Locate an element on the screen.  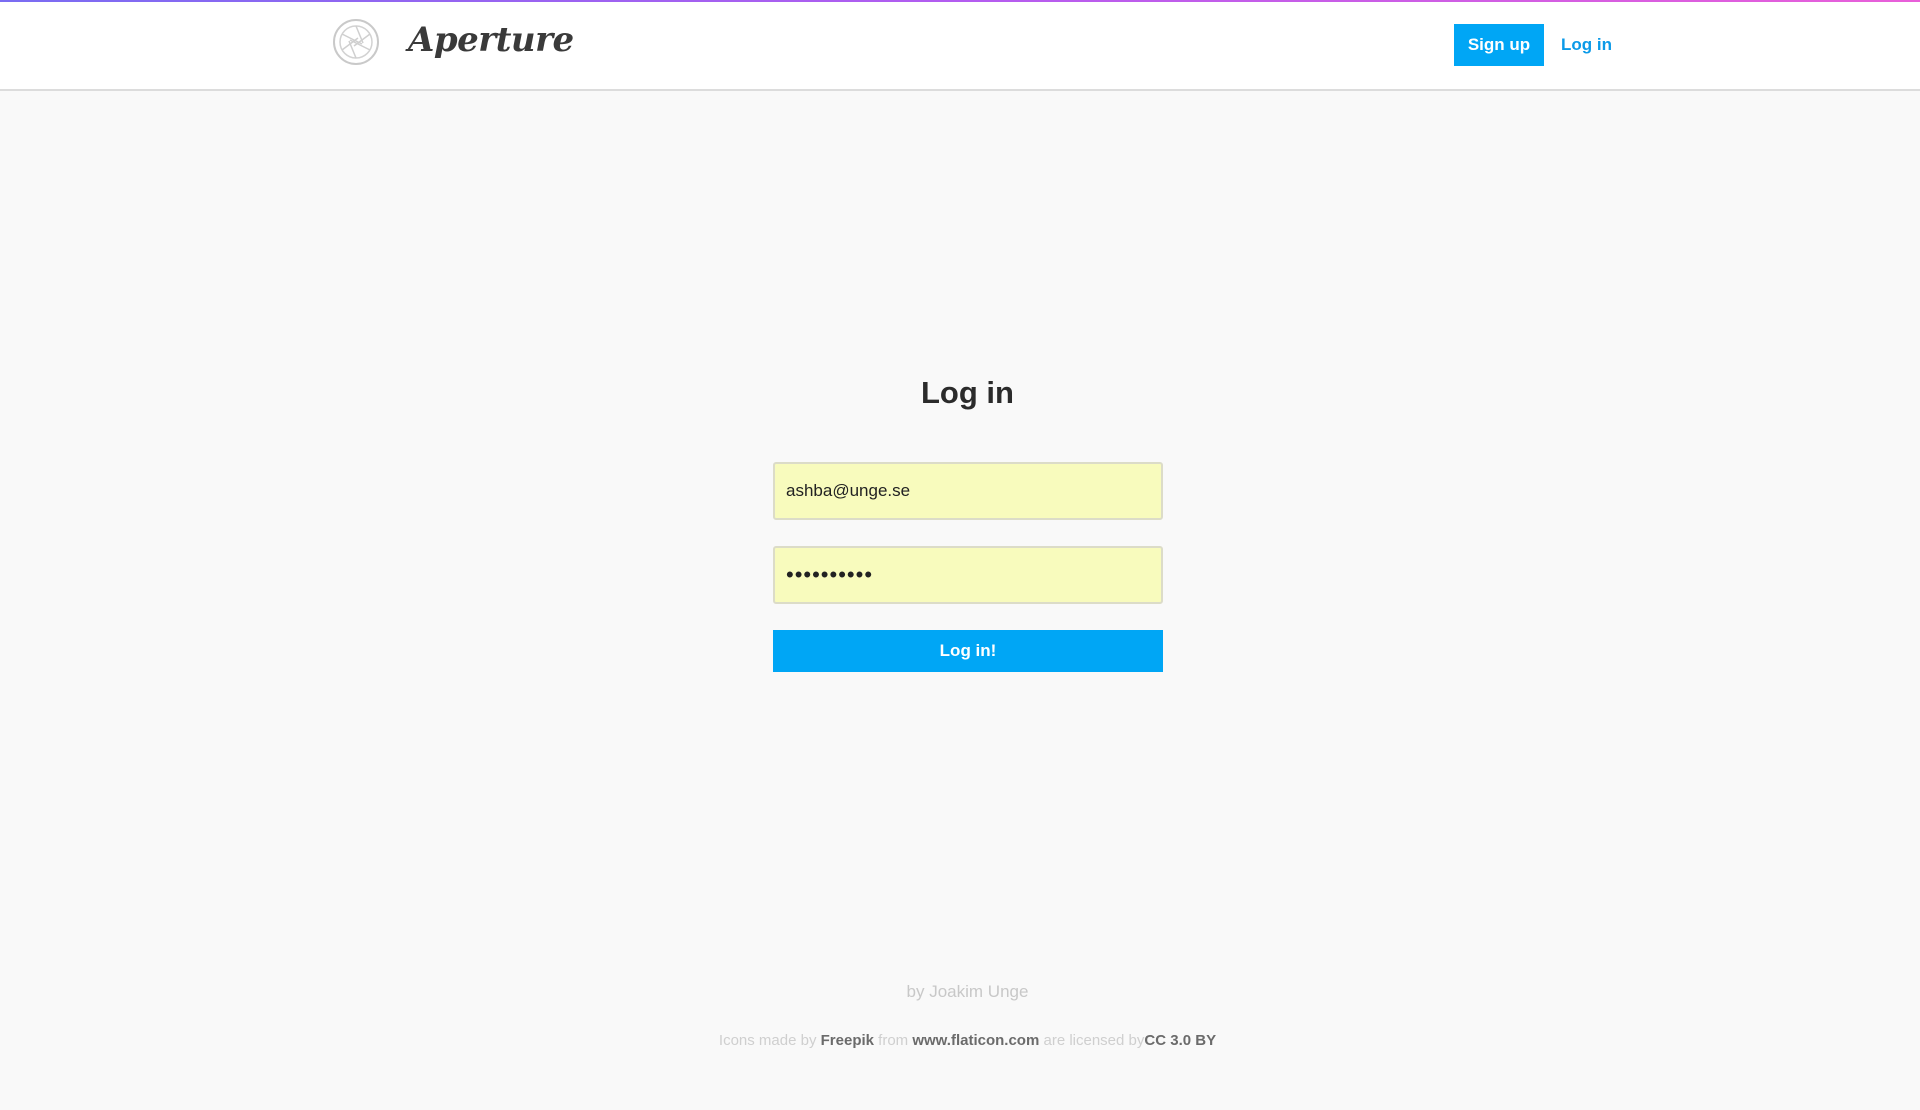
credits-licensed-text: are licensed by is located at coordinates (1094, 1040).